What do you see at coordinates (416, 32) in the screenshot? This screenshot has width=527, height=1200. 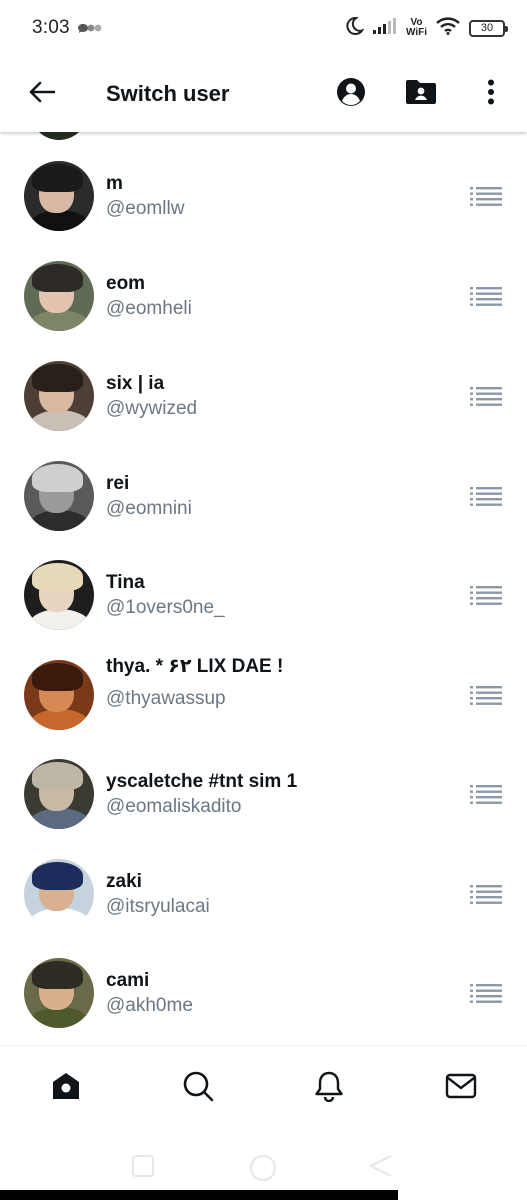 I see `vowifi-bottom: WiFi` at bounding box center [416, 32].